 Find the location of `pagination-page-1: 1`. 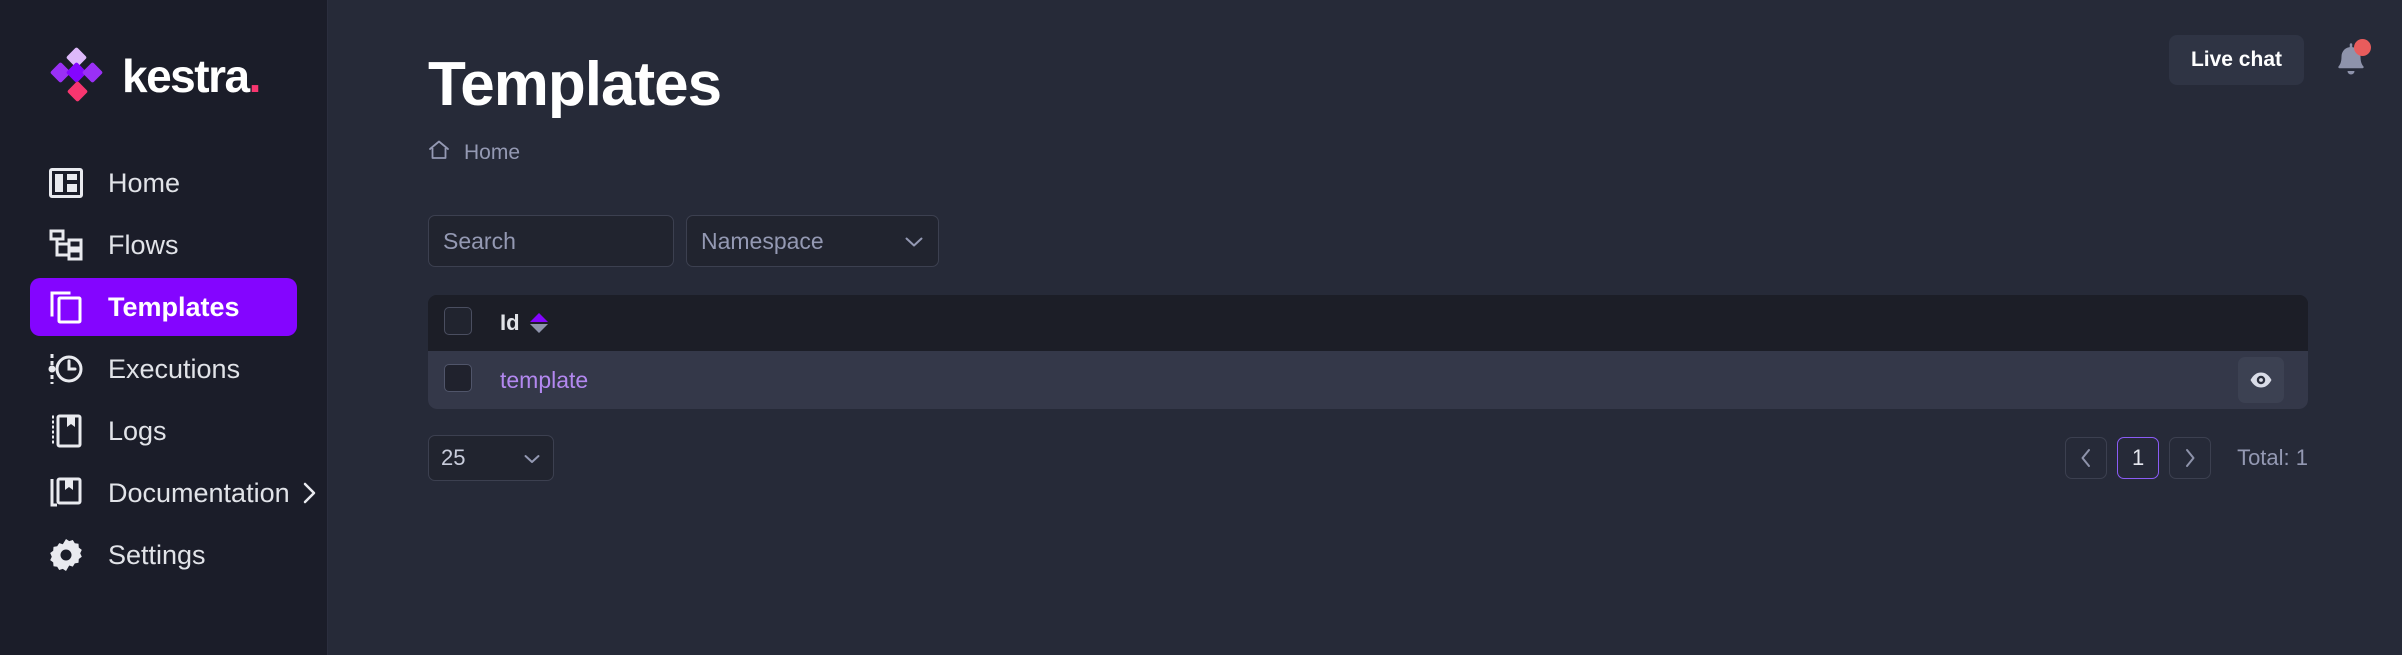

pagination-page-1: 1 is located at coordinates (2138, 458).